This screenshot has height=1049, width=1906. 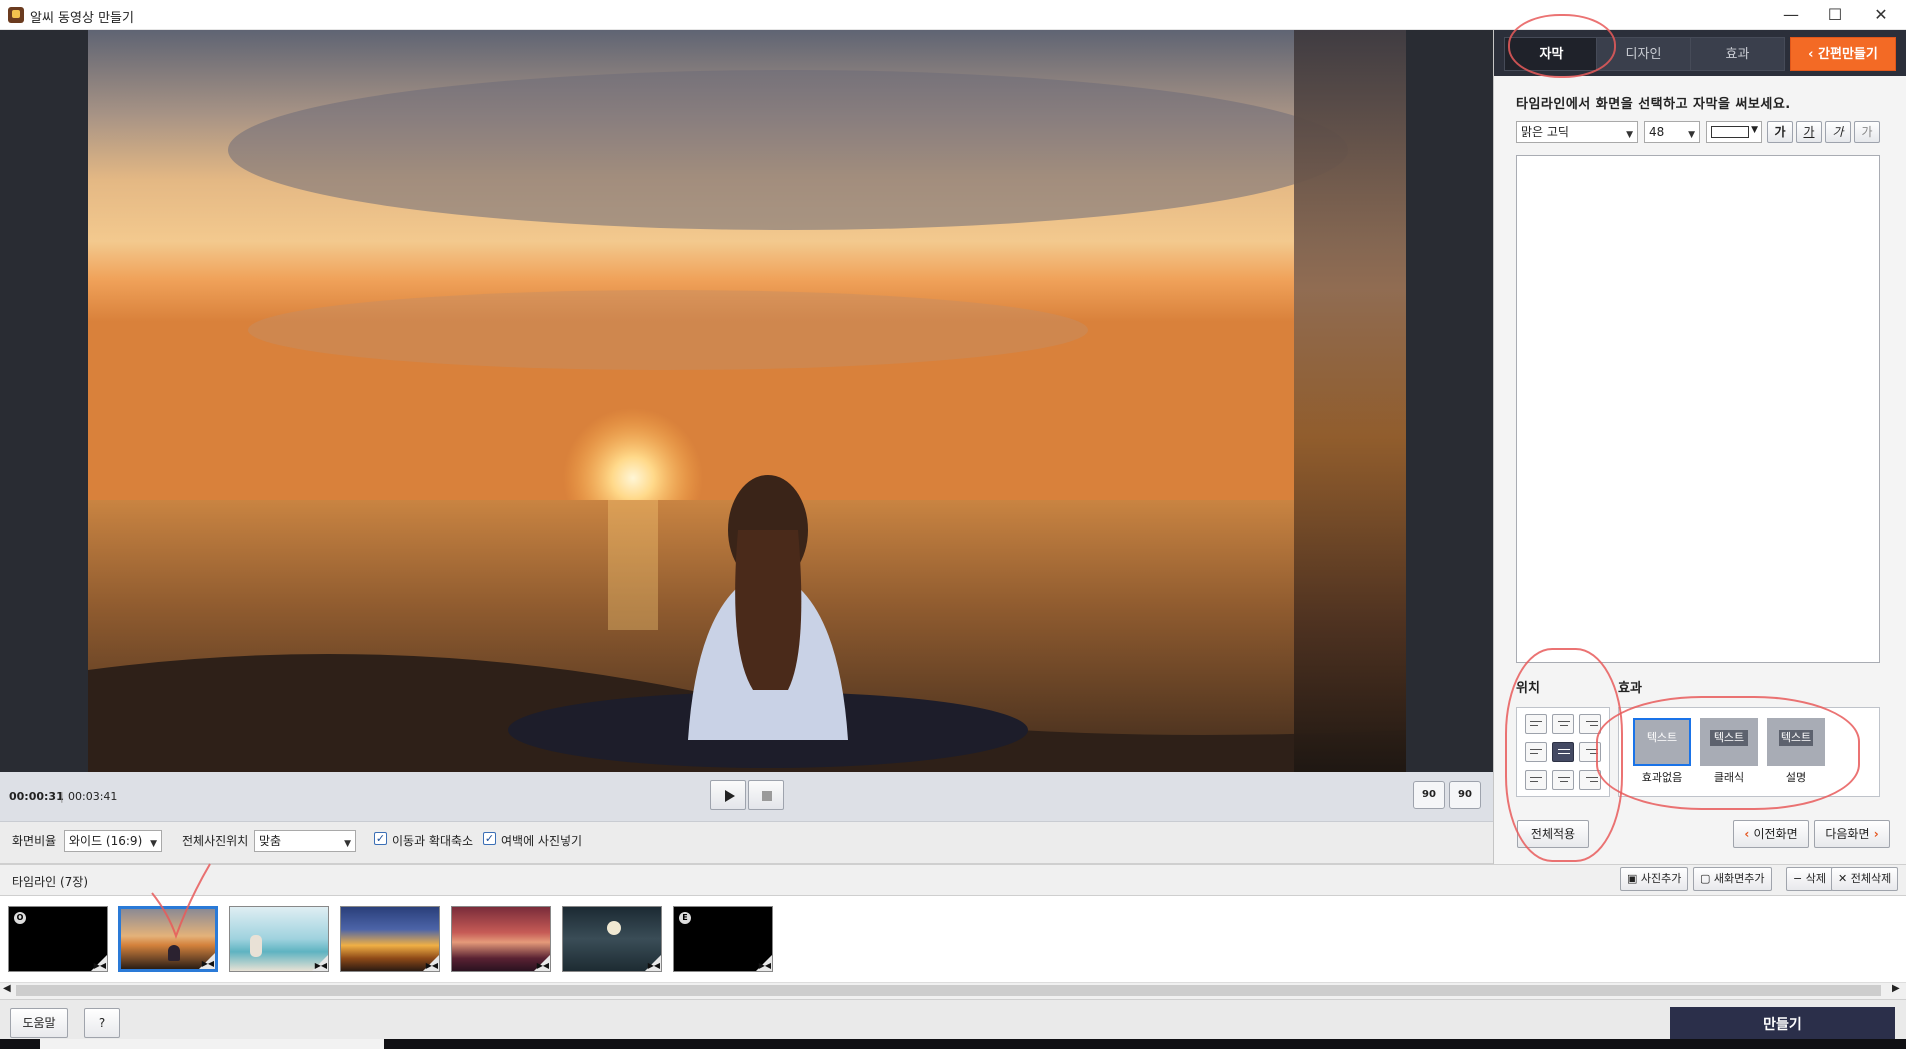 What do you see at coordinates (1662, 777) in the screenshot?
I see `effect-none-label: 효과없음` at bounding box center [1662, 777].